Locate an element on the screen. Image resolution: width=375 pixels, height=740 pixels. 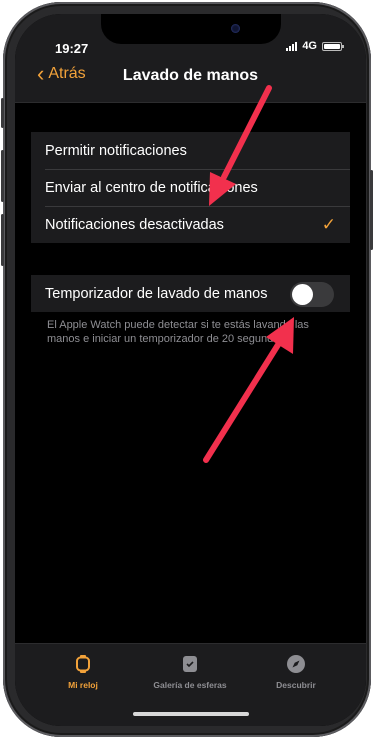
option-allow-notifications: Permitir notificaciones is located at coordinates (190, 150).